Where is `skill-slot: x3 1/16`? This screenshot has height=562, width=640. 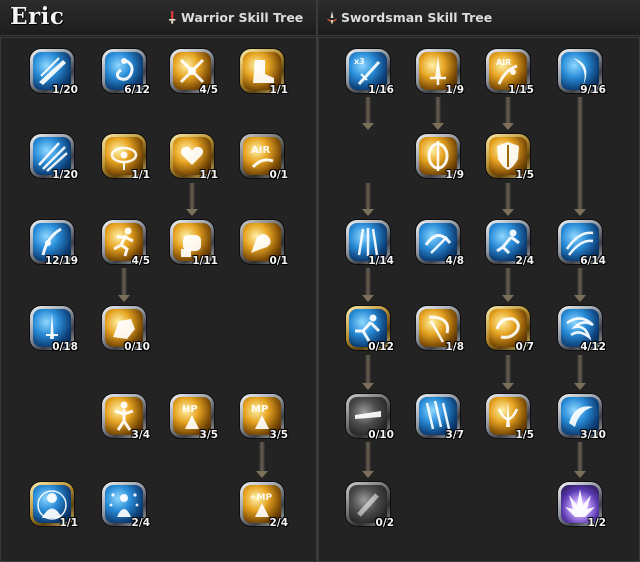
skill-slot: x3 1/16 is located at coordinates (370, 72).